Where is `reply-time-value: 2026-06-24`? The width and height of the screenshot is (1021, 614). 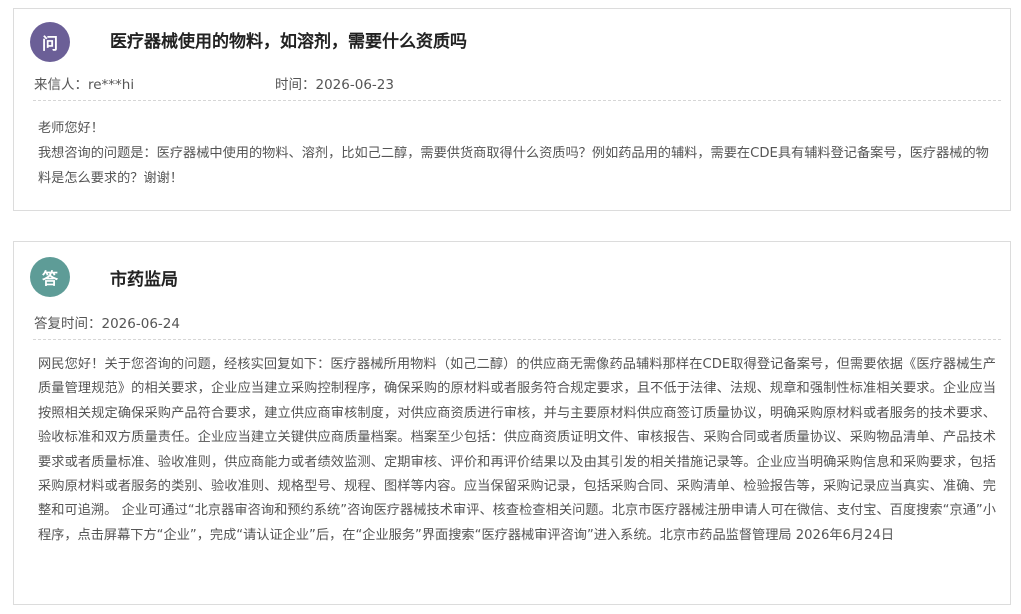
reply-time-value: 2026-06-24 is located at coordinates (140, 324).